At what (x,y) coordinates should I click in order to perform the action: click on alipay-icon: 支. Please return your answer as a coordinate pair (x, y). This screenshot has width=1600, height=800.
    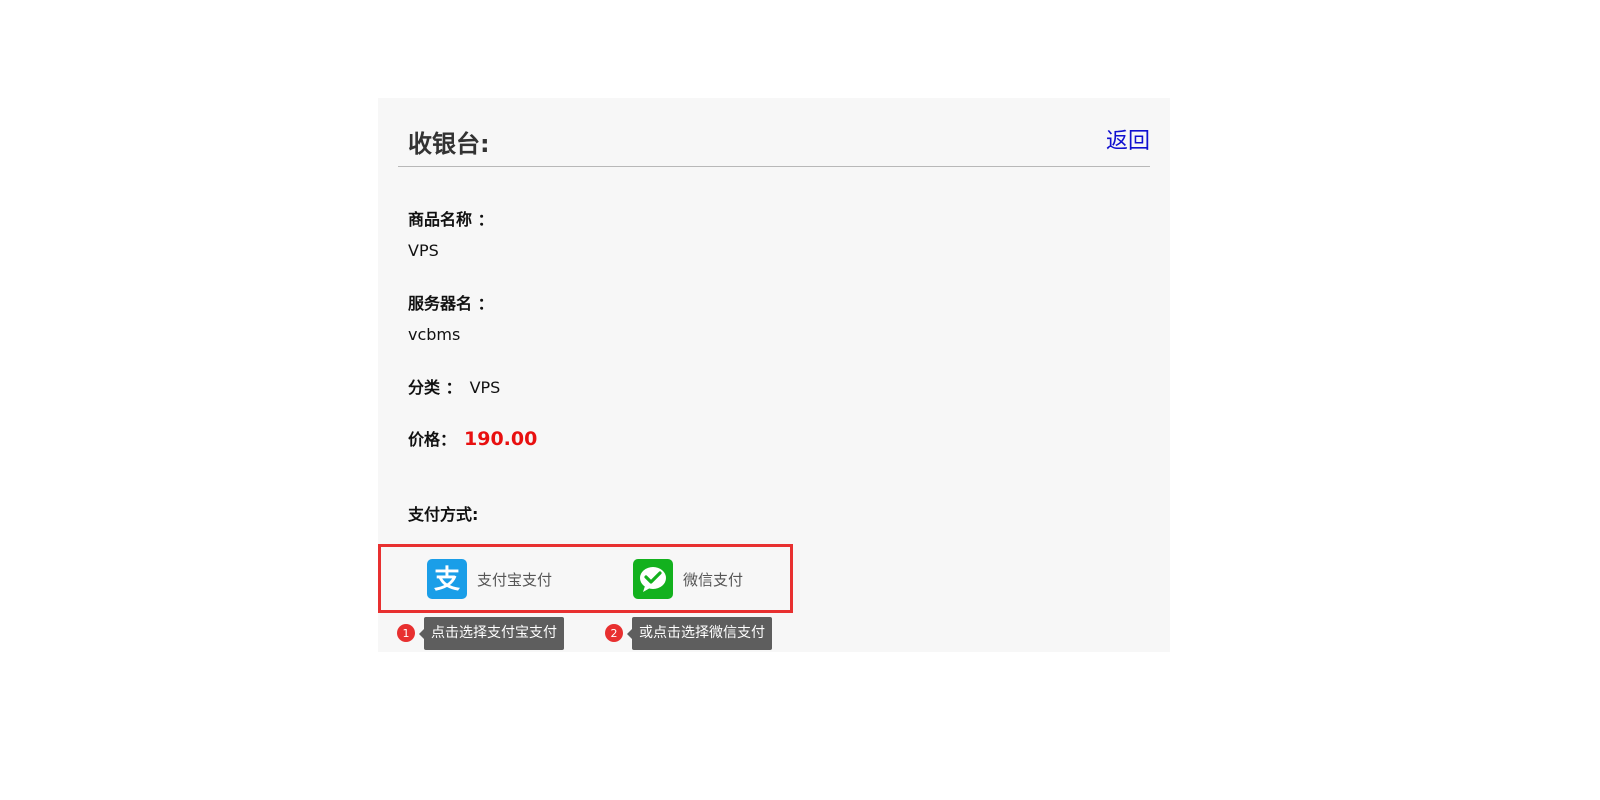
    Looking at the image, I should click on (447, 579).